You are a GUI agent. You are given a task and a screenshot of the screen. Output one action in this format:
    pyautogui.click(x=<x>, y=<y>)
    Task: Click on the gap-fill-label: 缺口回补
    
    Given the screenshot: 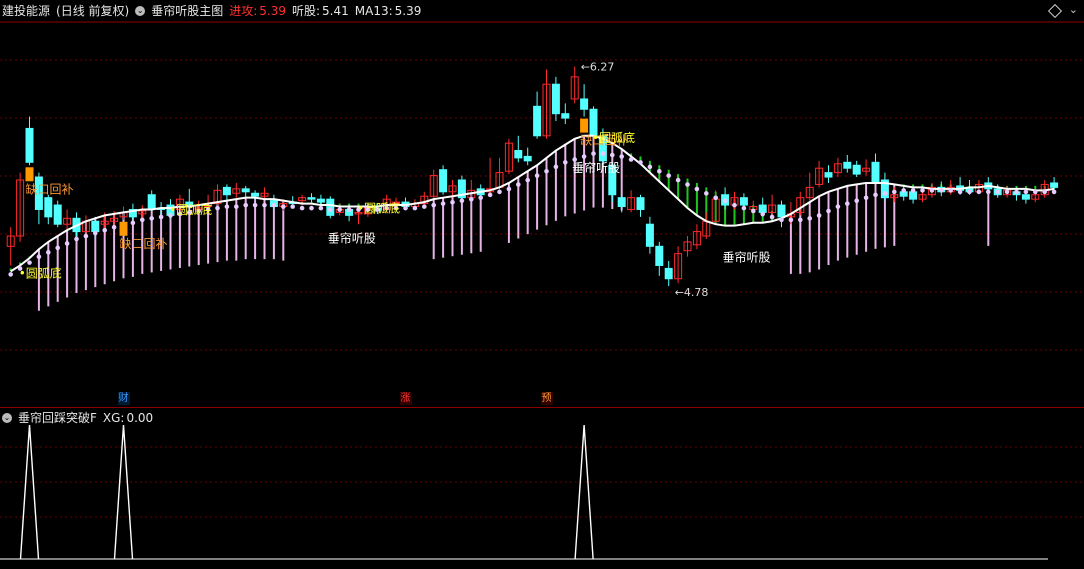 What is the action you would take?
    pyautogui.click(x=144, y=243)
    